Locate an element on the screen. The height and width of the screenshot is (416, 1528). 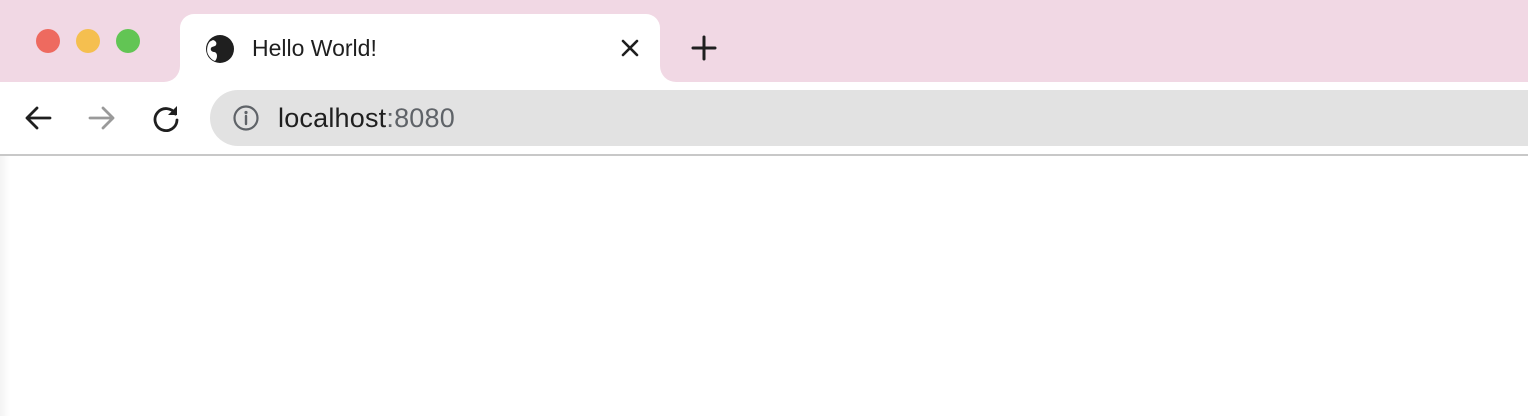
url-port: :8080 is located at coordinates (420, 118).